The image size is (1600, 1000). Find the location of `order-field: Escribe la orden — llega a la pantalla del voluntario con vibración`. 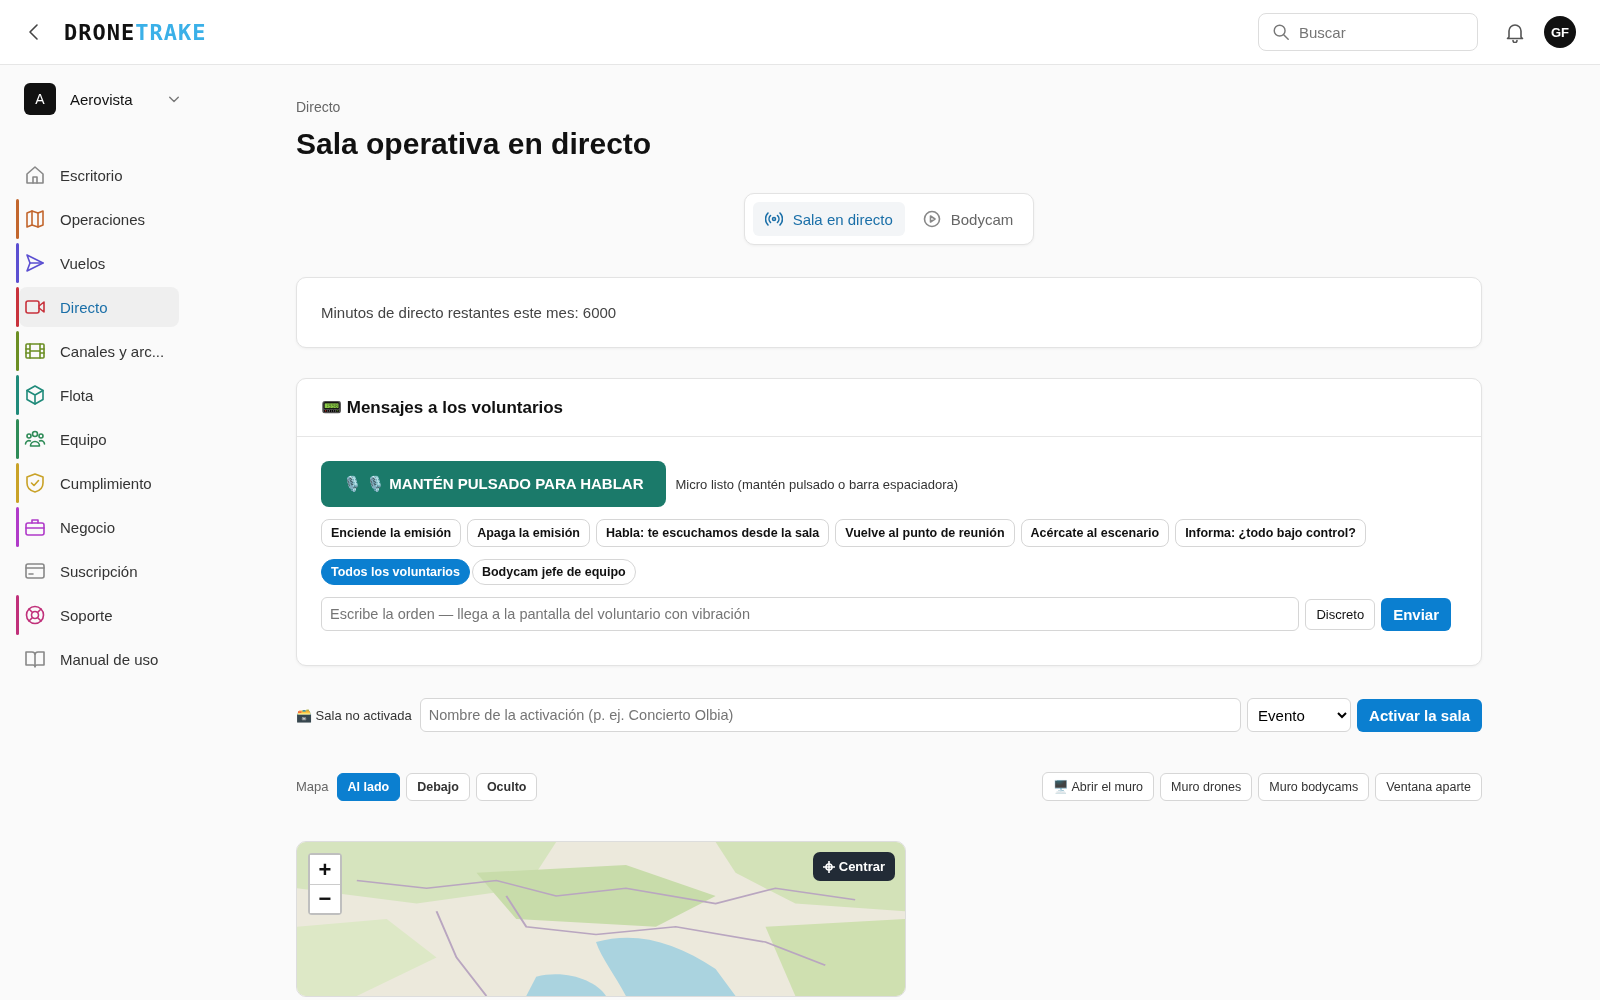

order-field: Escribe la orden — llega a la pantalla del voluntario con vibración is located at coordinates (810, 614).